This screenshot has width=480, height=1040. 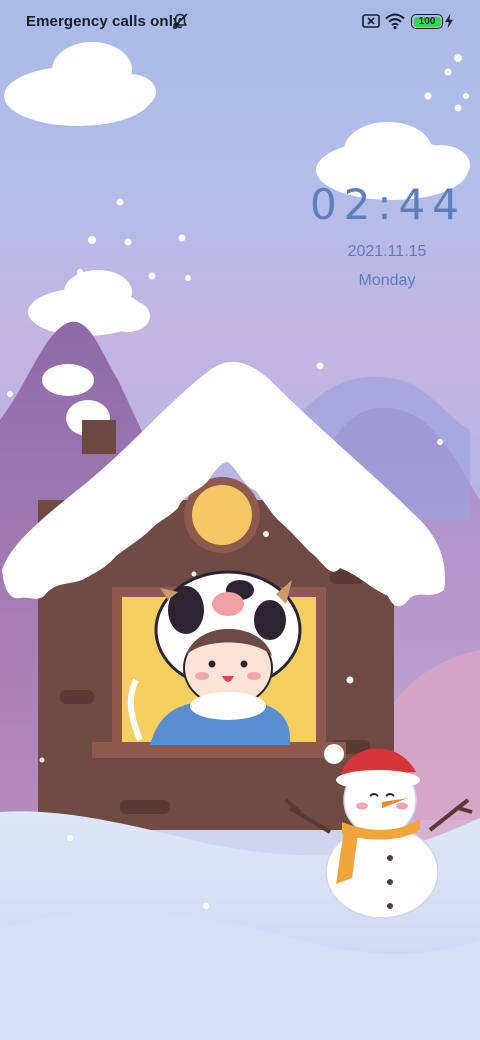 What do you see at coordinates (89, 303) in the screenshot?
I see `cloud-middle-left` at bounding box center [89, 303].